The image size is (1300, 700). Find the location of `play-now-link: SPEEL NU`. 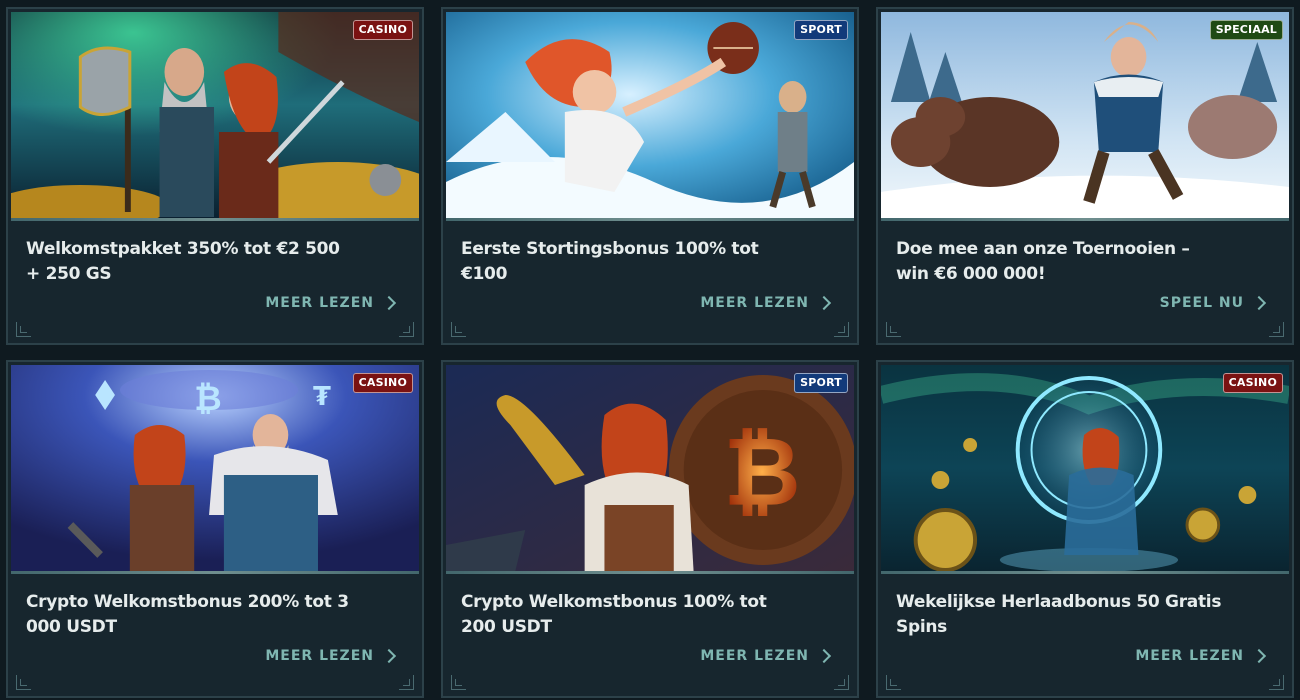

play-now-link: SPEEL NU is located at coordinates (1213, 303).